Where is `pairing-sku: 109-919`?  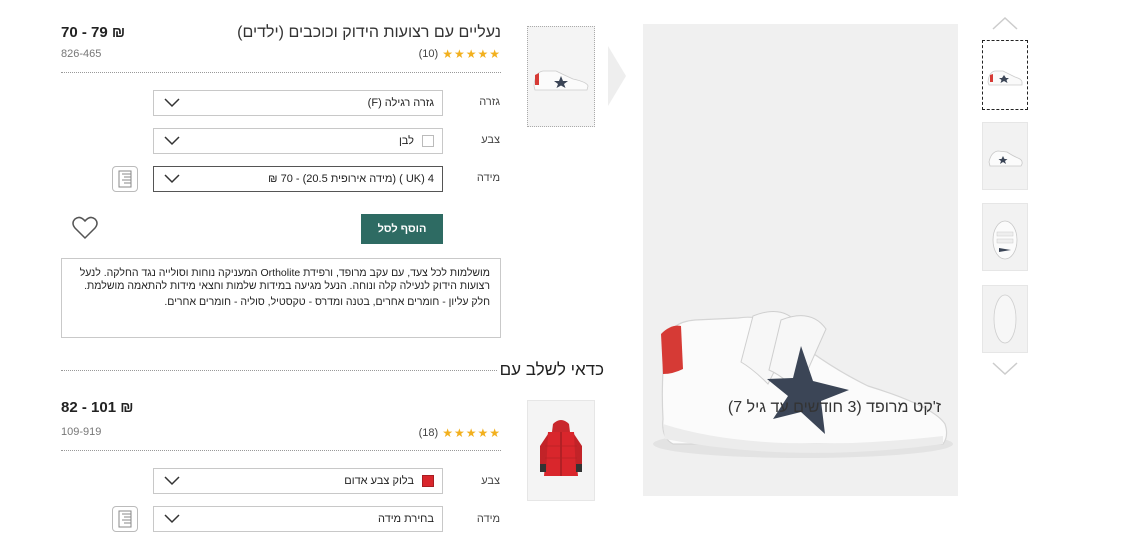 pairing-sku: 109-919 is located at coordinates (81, 432).